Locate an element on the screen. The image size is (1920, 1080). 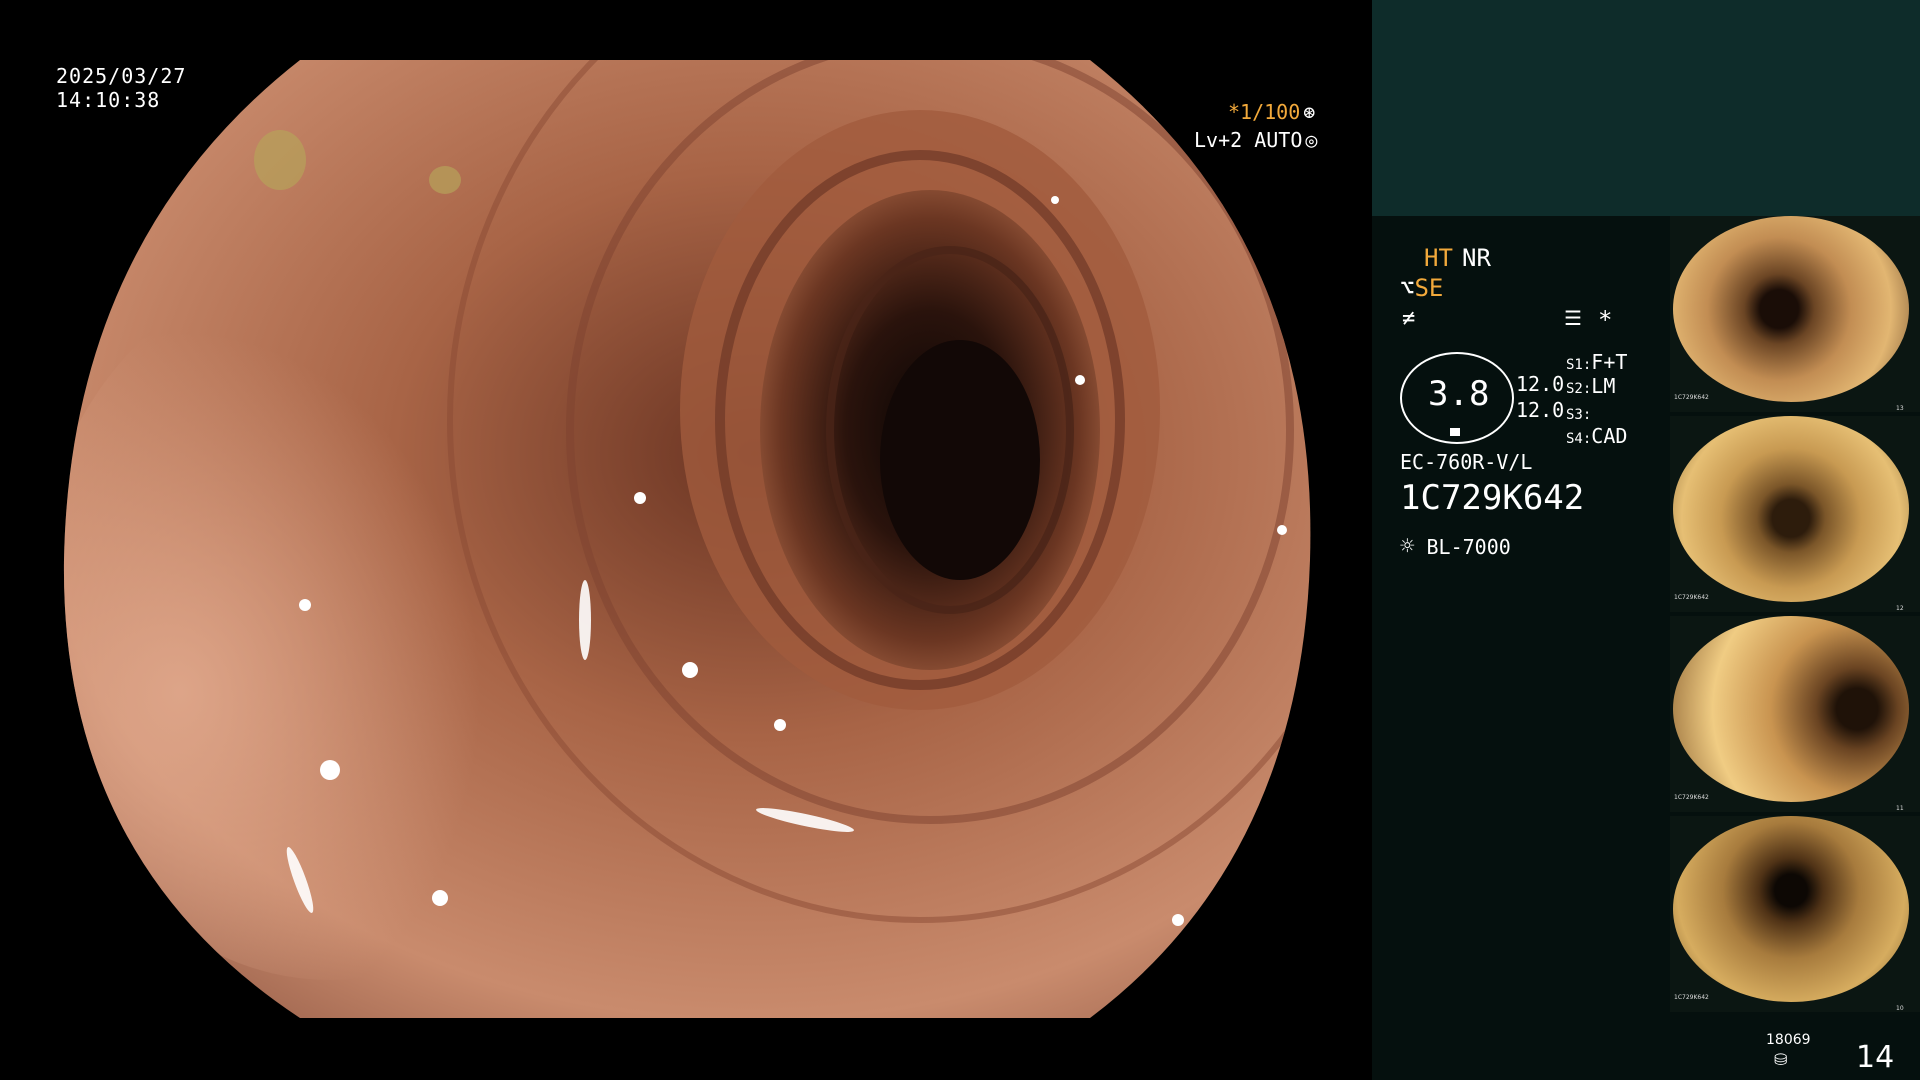
thumbnail-3: 1C729K642 11 is located at coordinates (1795, 714).